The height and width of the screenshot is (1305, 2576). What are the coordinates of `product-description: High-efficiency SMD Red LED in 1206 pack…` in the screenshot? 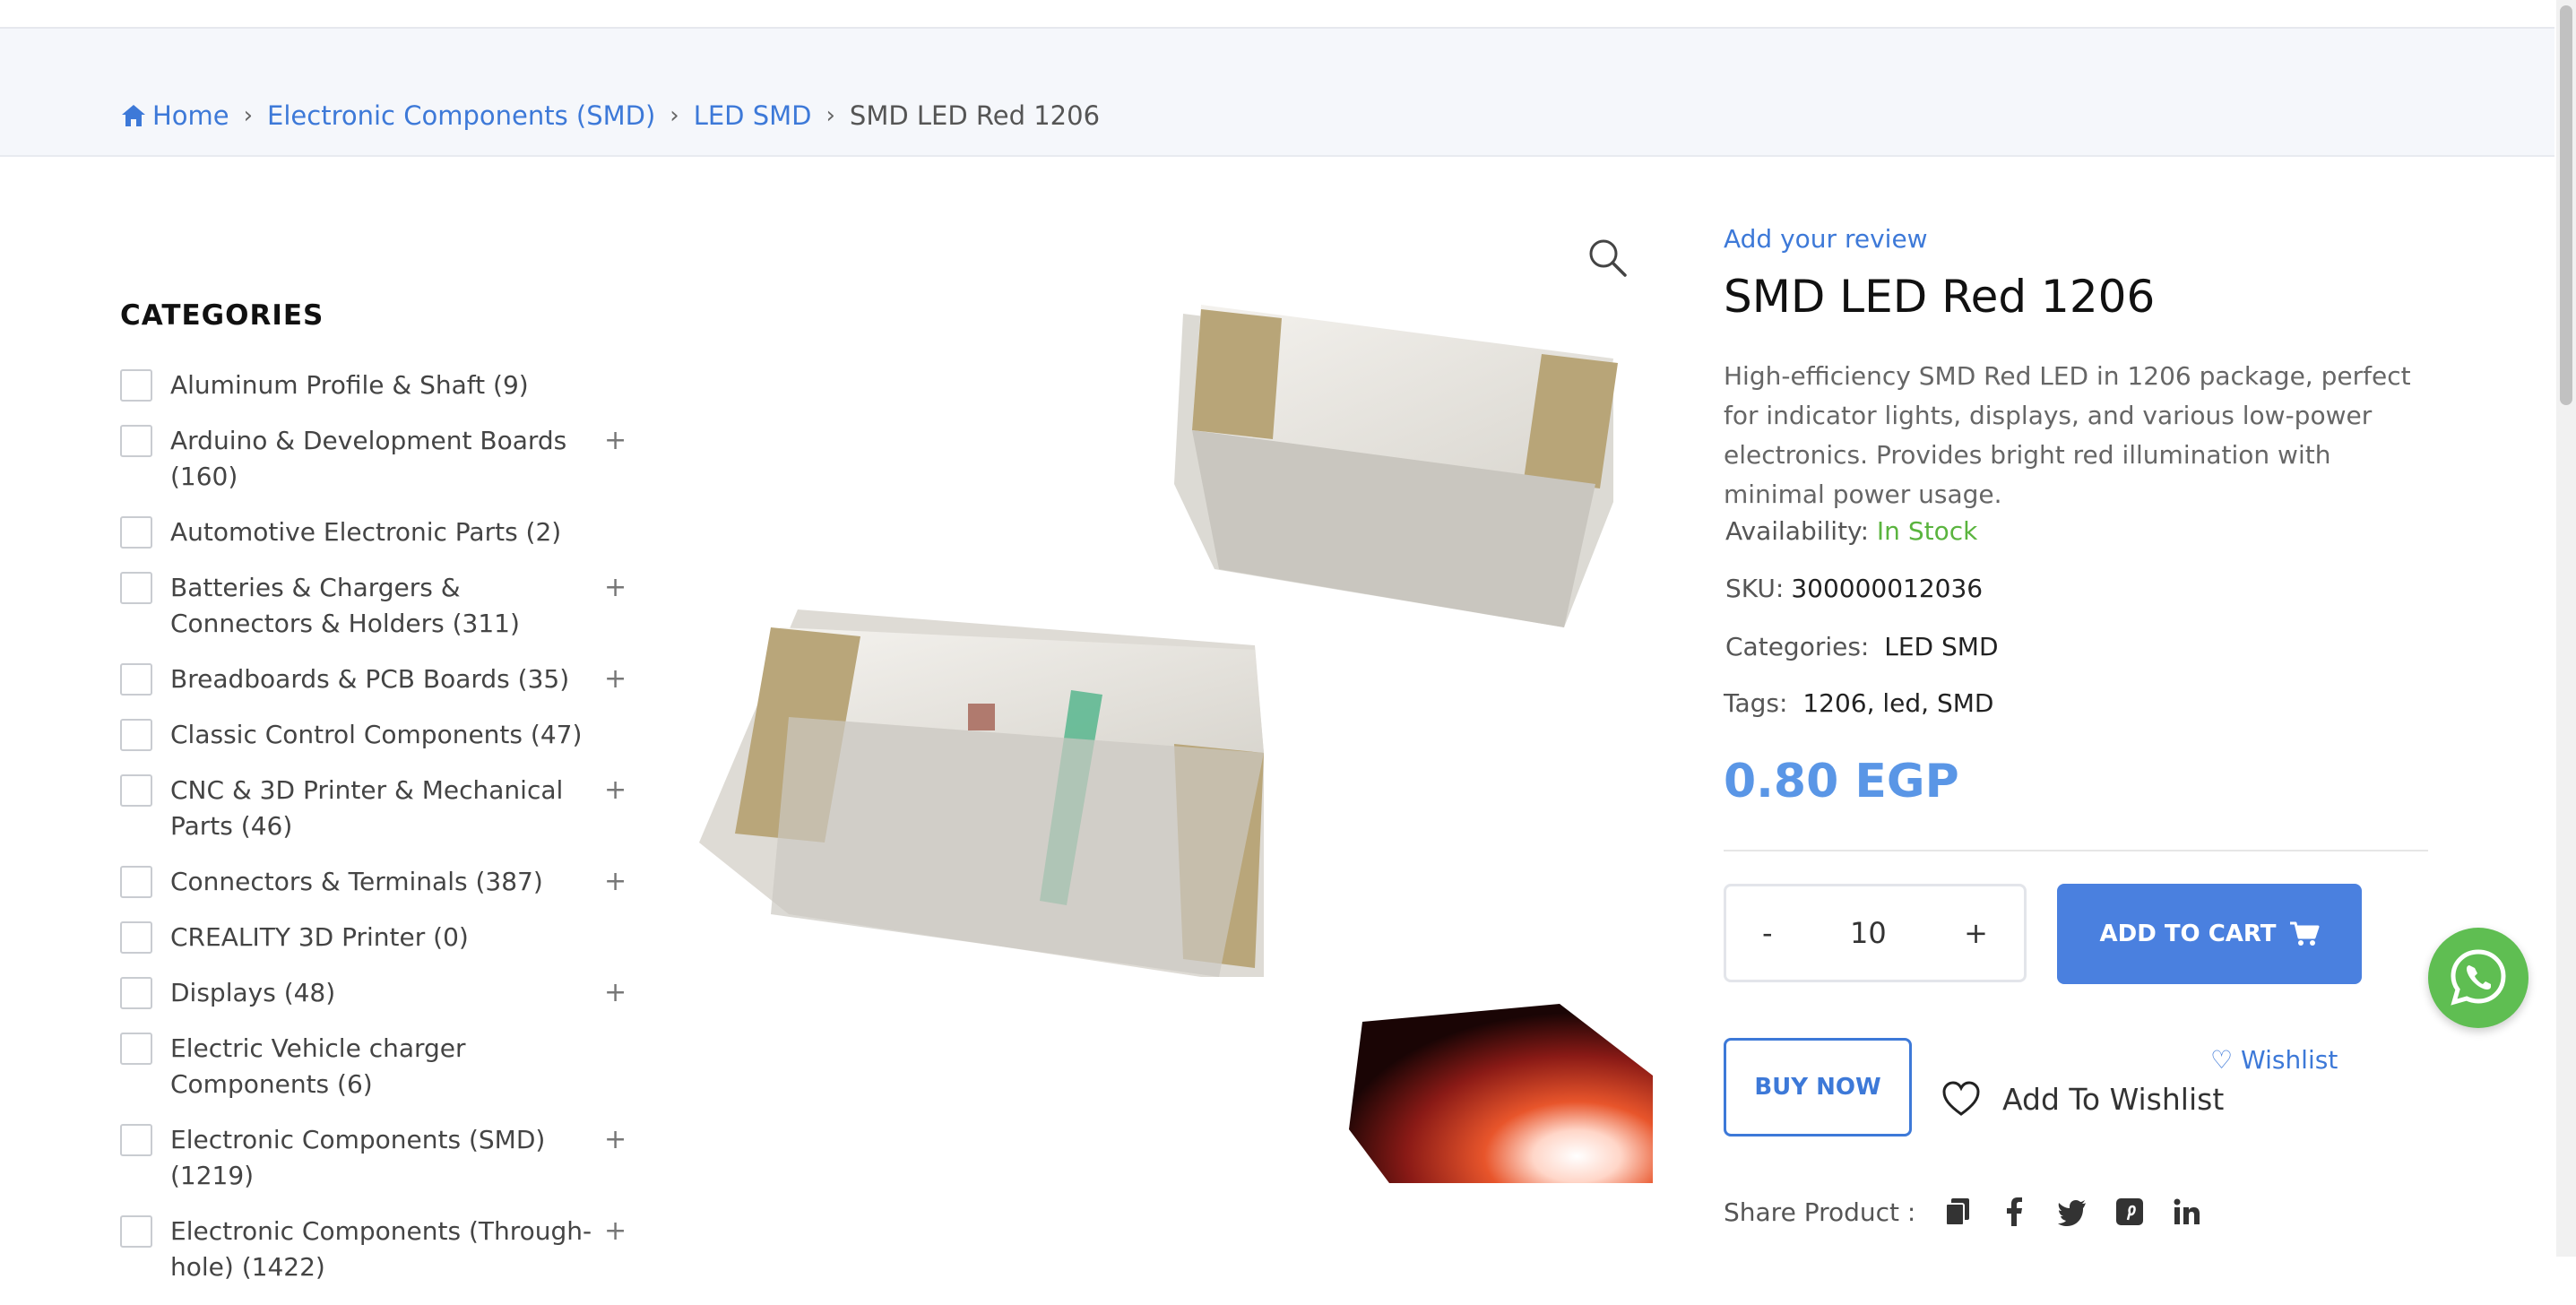 It's located at (2067, 435).